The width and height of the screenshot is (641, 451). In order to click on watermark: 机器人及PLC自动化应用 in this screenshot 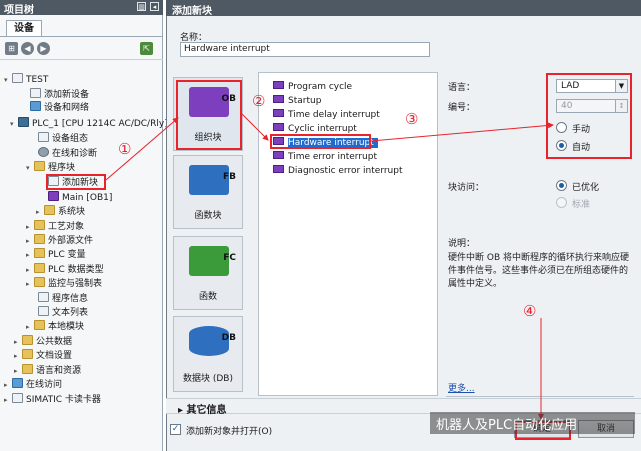, I will do `click(532, 423)`.